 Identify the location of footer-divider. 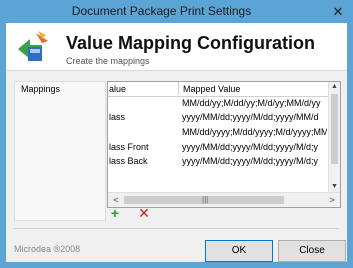
(176, 228).